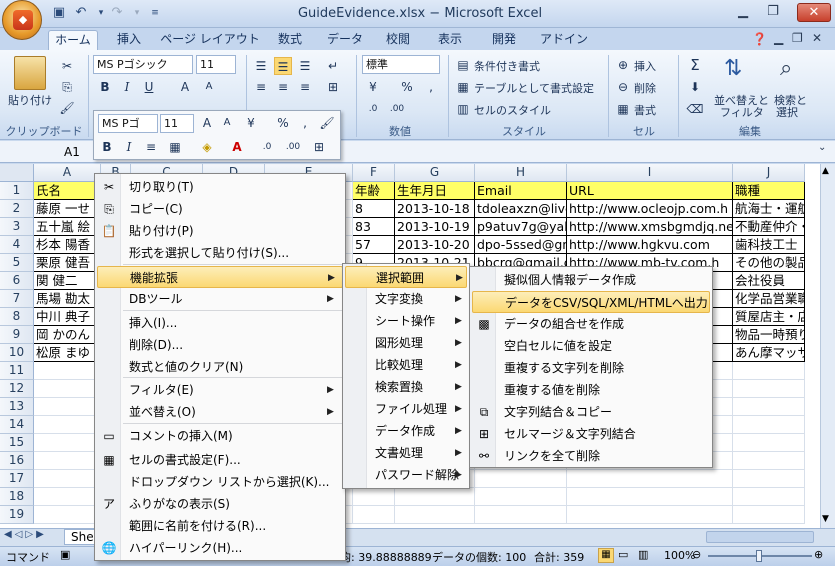 Image resolution: width=835 pixels, height=566 pixels. I want to click on tab-page-layout: ページ レイアウト, so click(210, 40).